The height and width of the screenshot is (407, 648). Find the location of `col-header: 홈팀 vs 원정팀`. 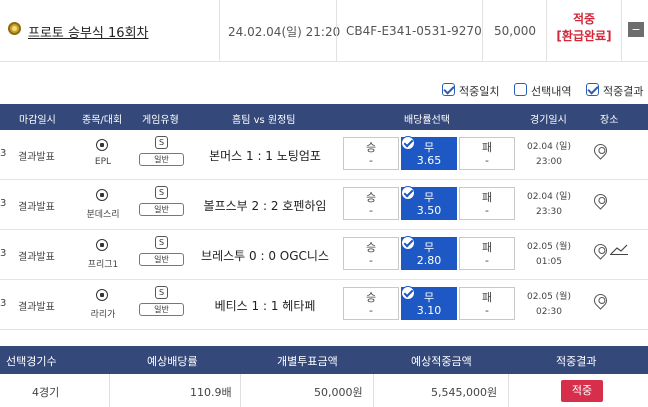

col-header: 홈팀 vs 원정팀 is located at coordinates (264, 120).